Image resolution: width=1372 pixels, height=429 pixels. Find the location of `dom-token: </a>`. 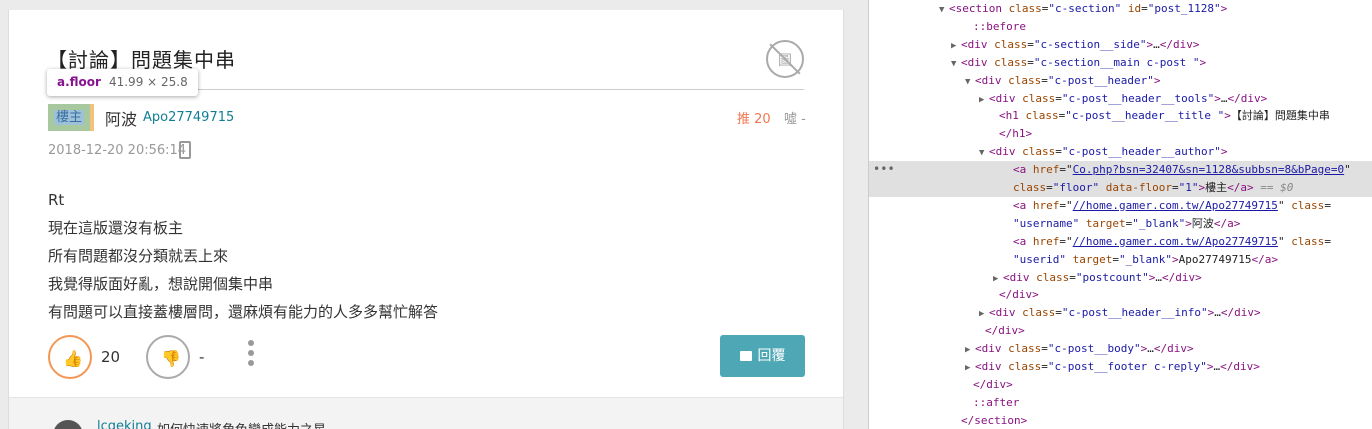

dom-token: </a> is located at coordinates (1264, 259).